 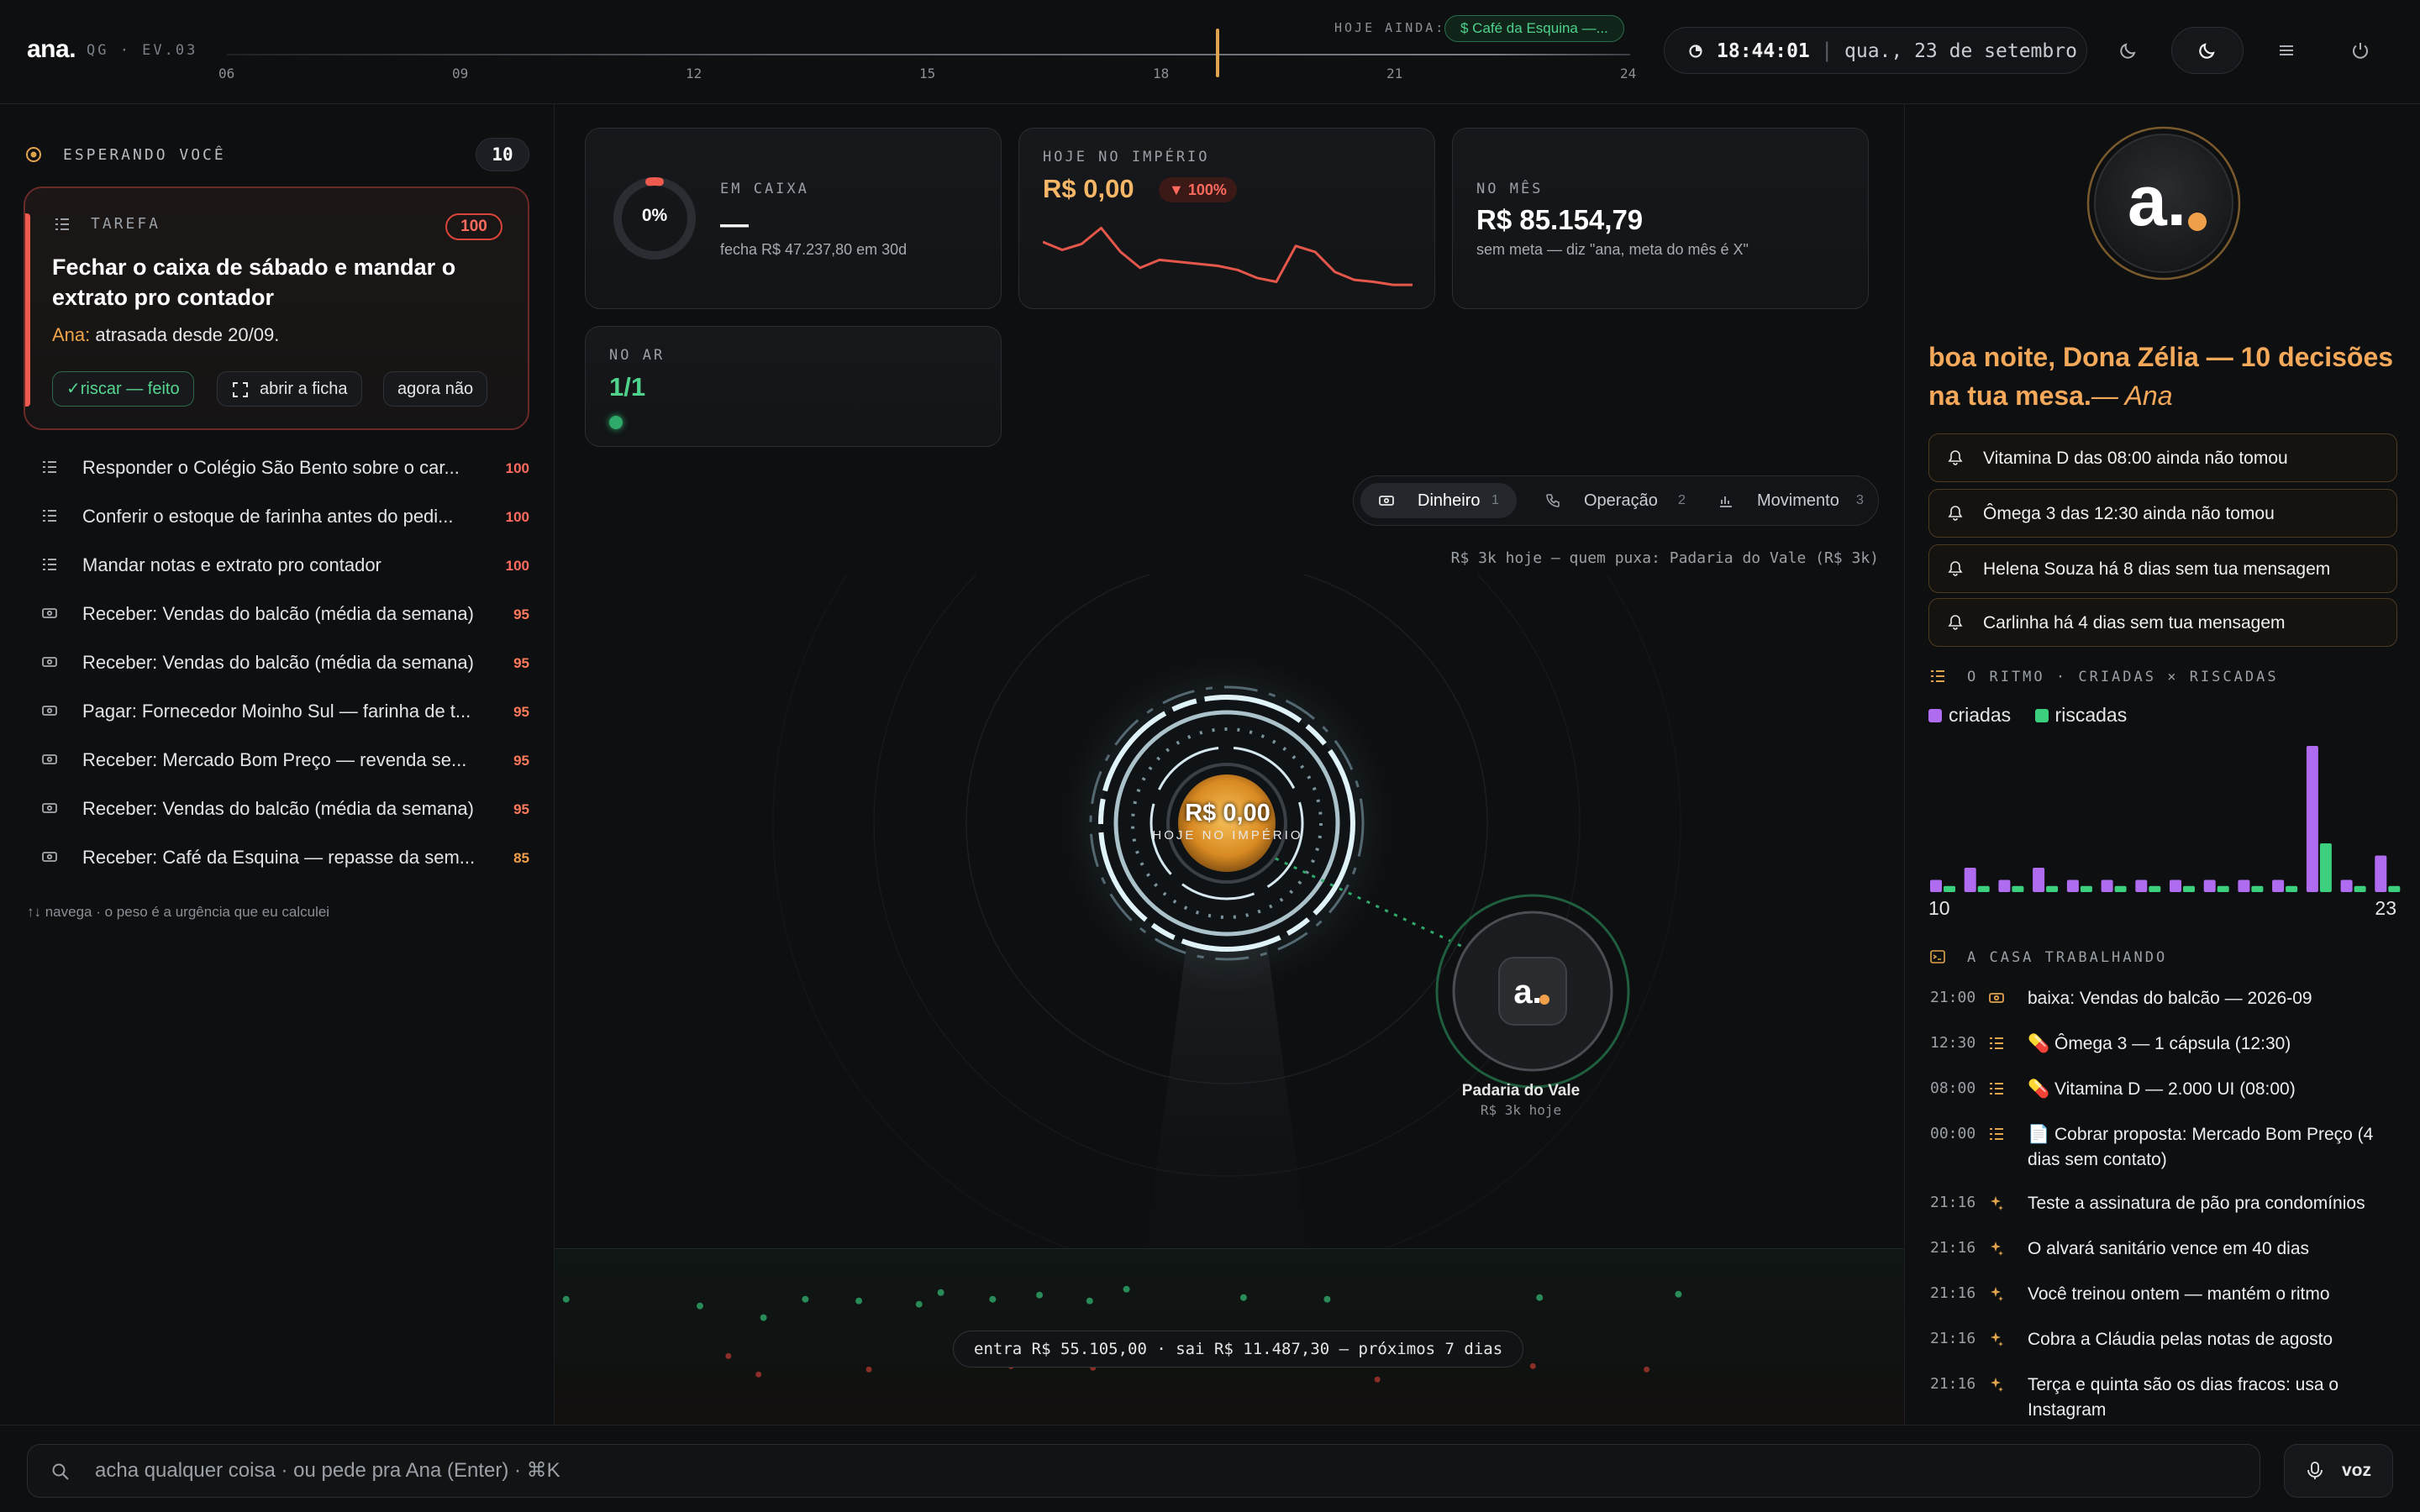 I want to click on mark-done-button: ✓riscar — feito, so click(x=123, y=389).